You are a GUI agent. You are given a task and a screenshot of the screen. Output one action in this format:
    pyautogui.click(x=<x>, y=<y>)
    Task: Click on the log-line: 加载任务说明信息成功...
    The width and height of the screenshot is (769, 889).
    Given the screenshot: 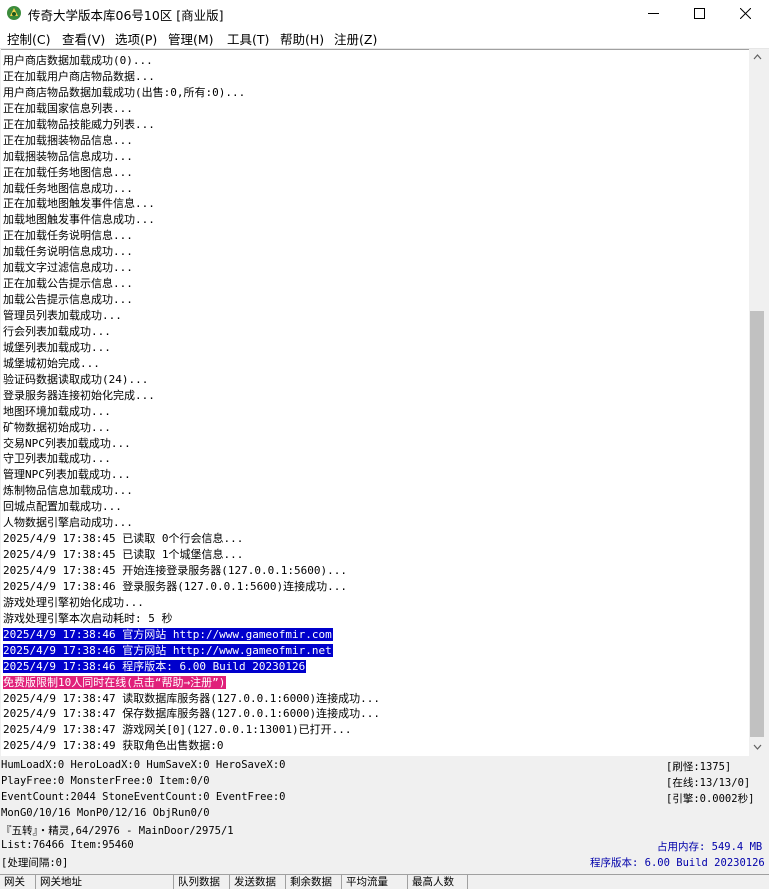 What is the action you would take?
    pyautogui.click(x=192, y=252)
    